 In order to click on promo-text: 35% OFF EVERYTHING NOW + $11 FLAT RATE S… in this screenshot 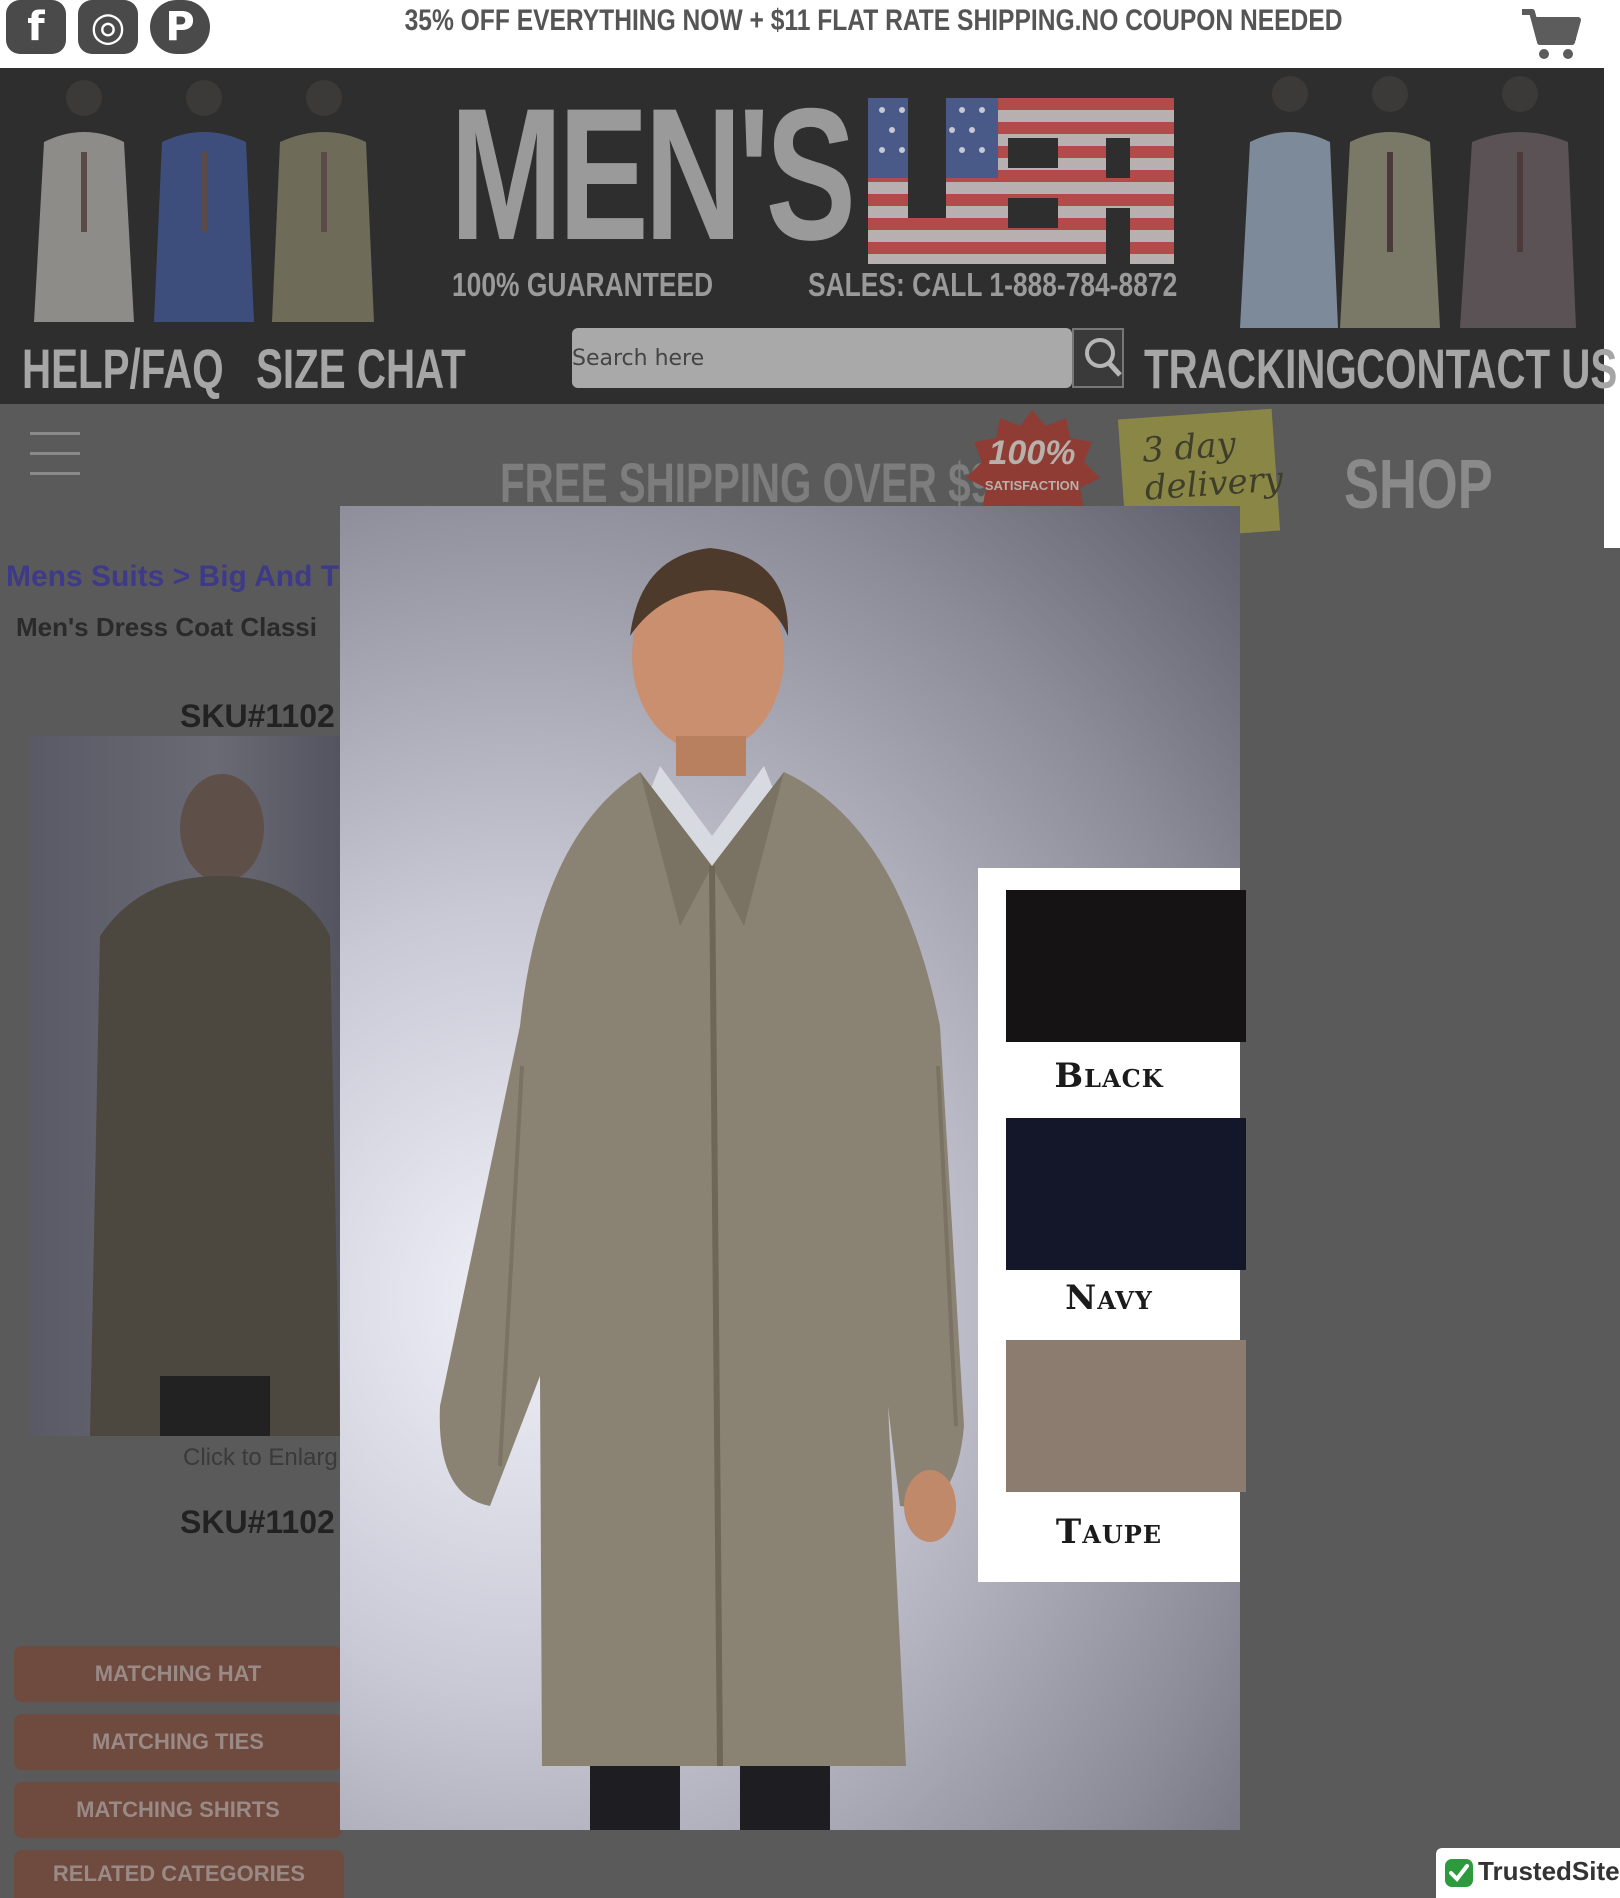, I will do `click(873, 20)`.